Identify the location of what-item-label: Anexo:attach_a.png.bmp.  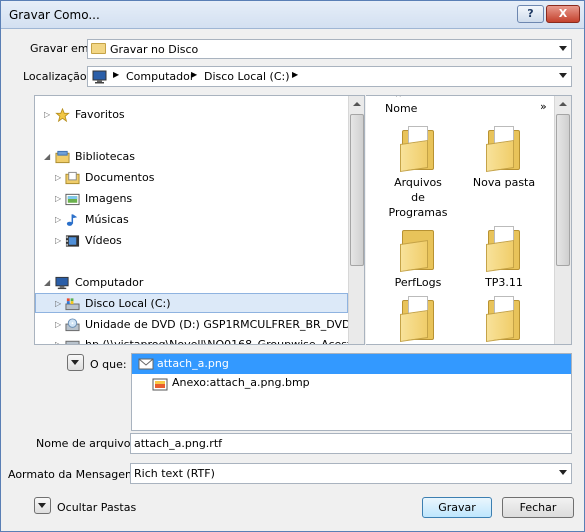
(241, 382).